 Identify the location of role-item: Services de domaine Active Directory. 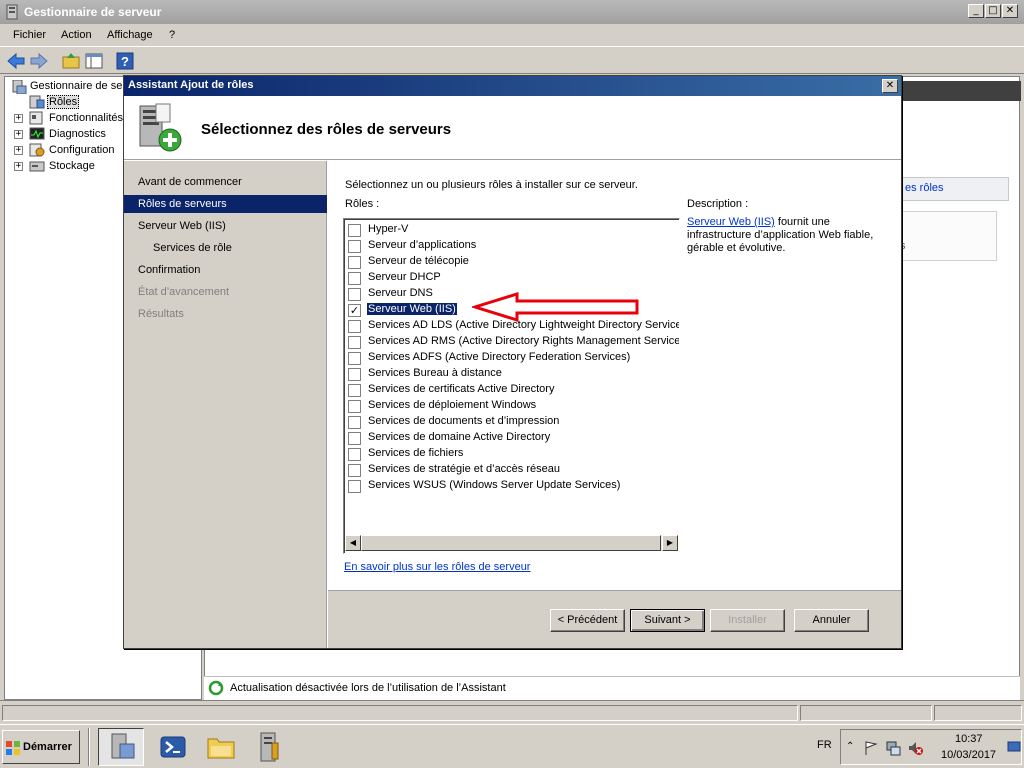
(513, 438).